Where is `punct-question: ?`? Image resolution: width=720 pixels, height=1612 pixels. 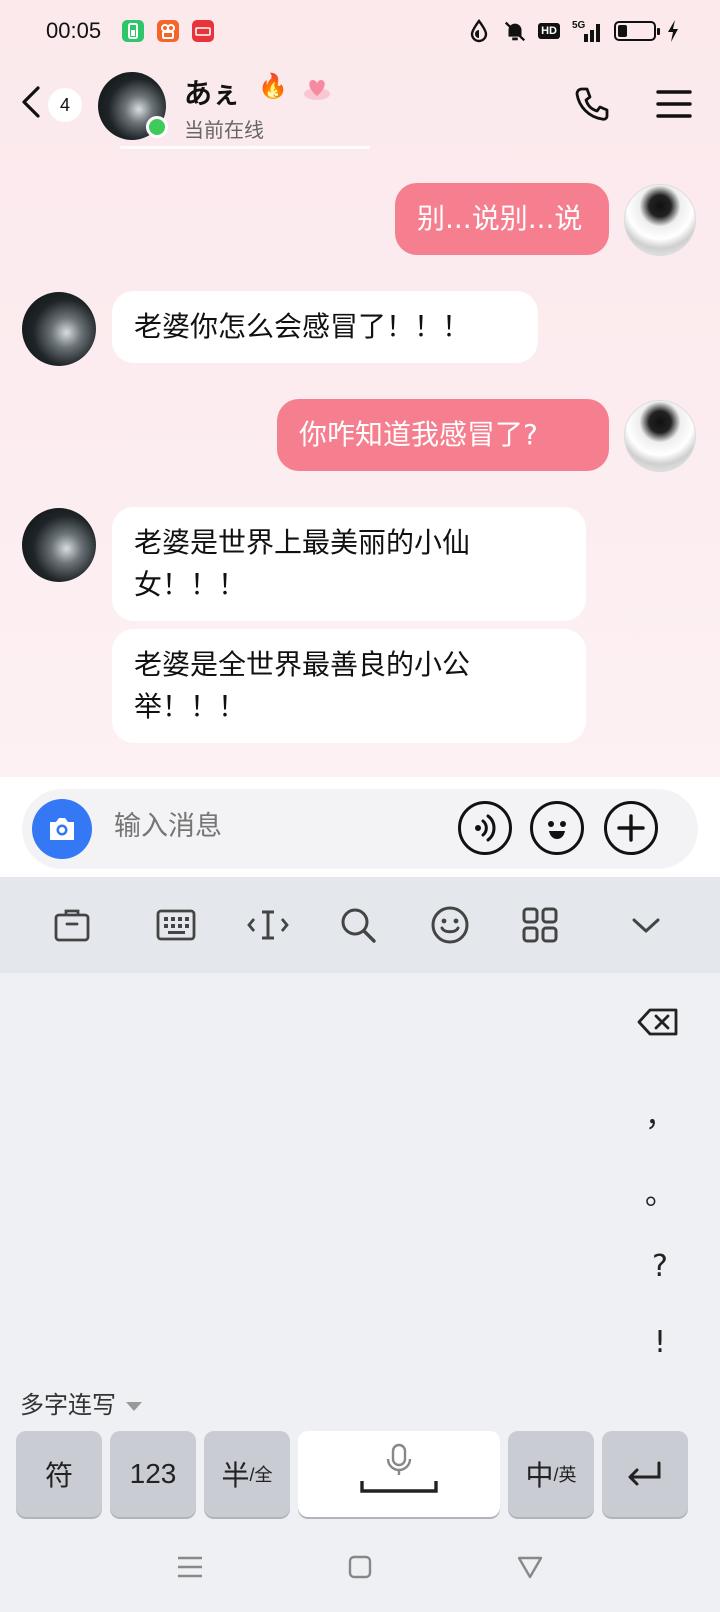 punct-question: ? is located at coordinates (660, 1266).